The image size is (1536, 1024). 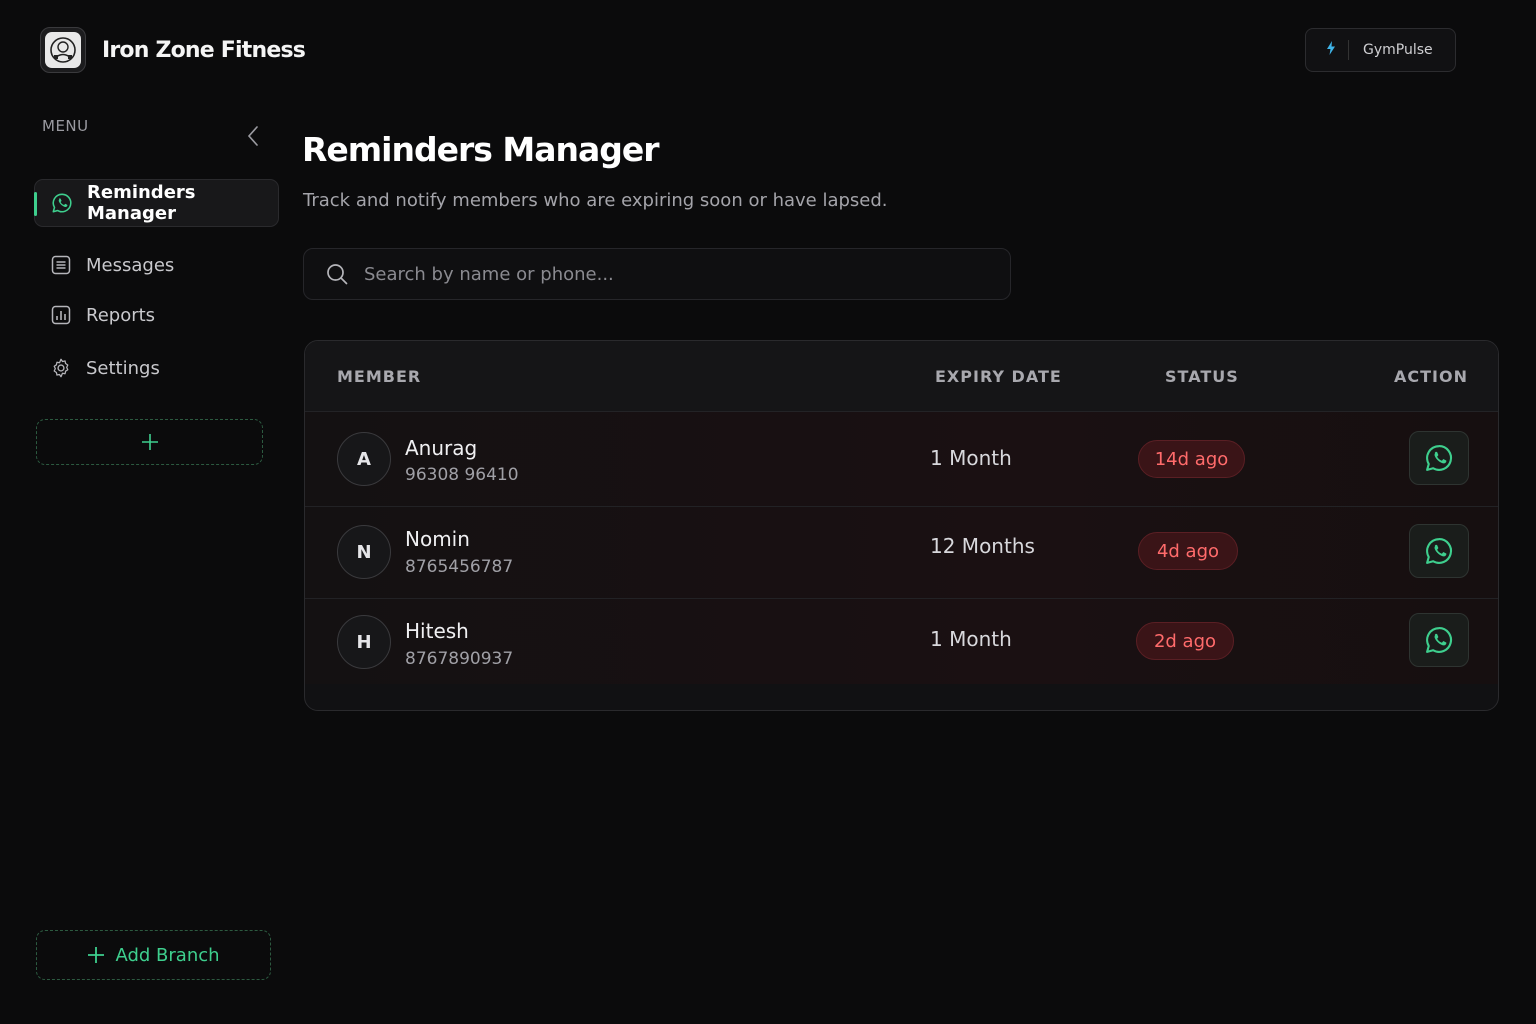 What do you see at coordinates (462, 475) in the screenshot?
I see `member-phone: 96308 96410` at bounding box center [462, 475].